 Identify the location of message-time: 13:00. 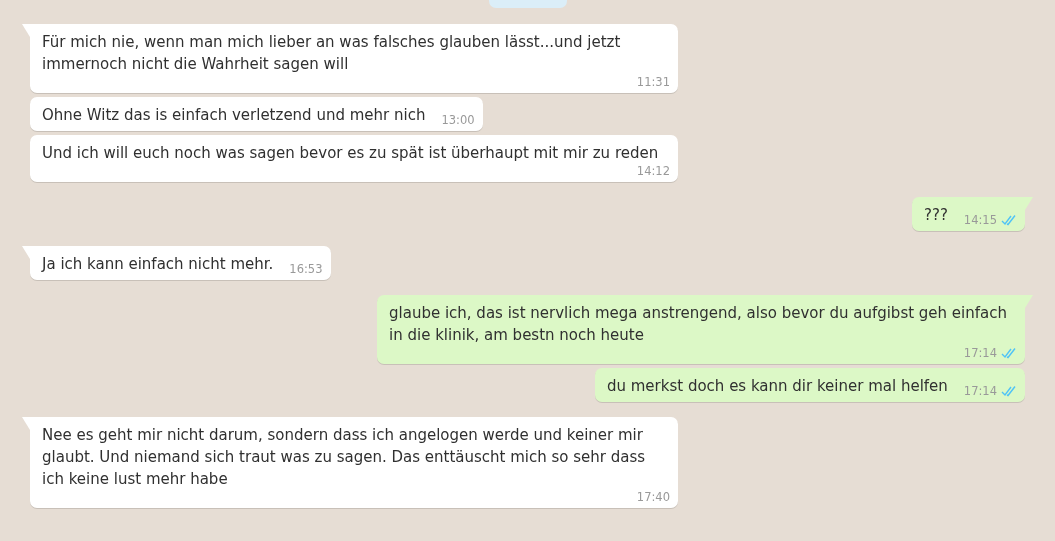
(458, 120).